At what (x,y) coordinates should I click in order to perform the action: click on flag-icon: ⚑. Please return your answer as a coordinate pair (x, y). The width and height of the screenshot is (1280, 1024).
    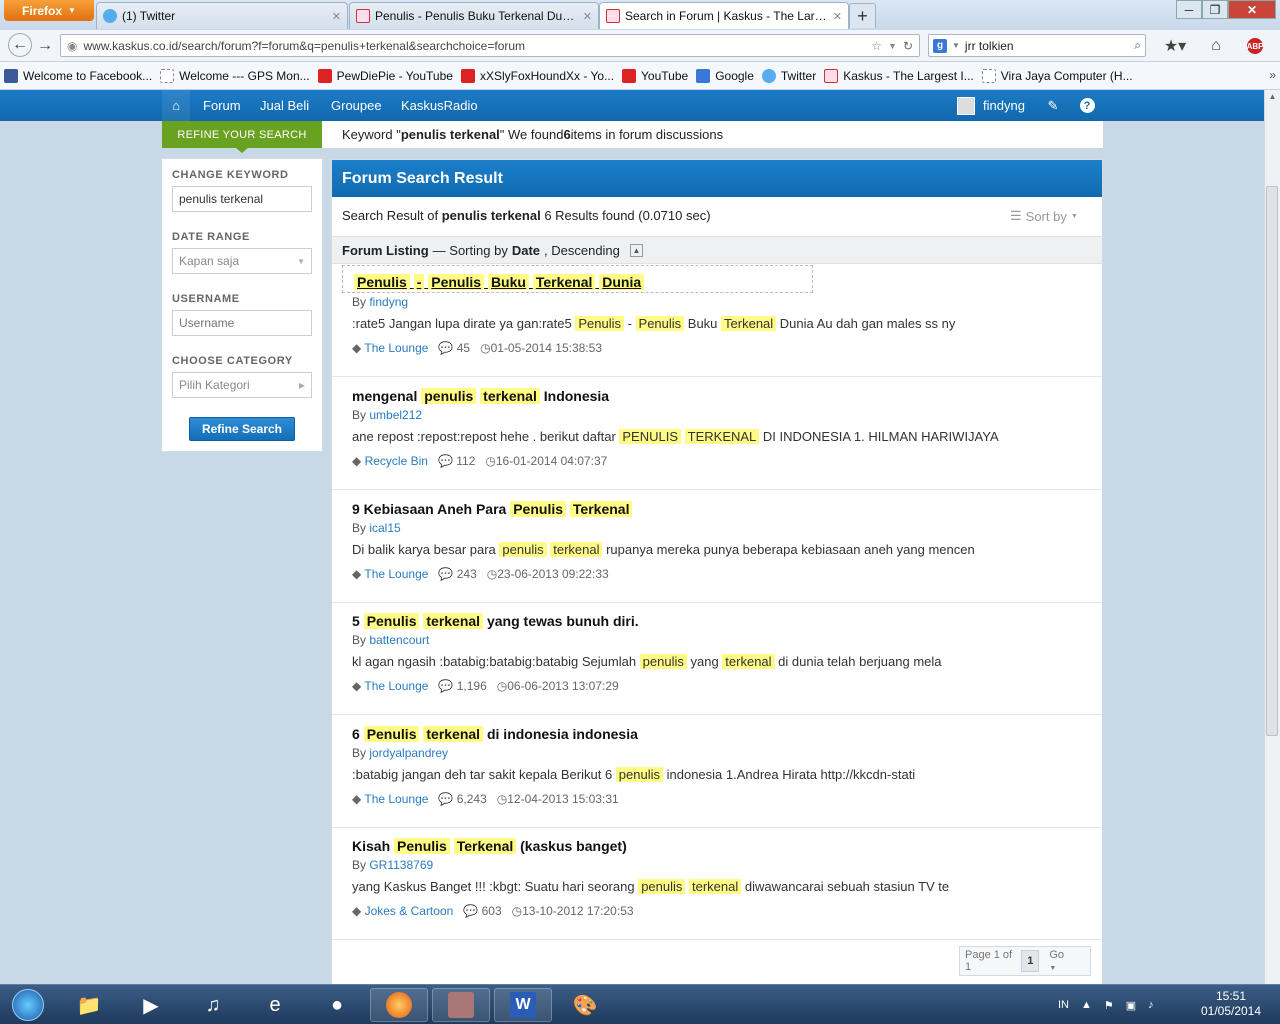
    Looking at the image, I should click on (1109, 1005).